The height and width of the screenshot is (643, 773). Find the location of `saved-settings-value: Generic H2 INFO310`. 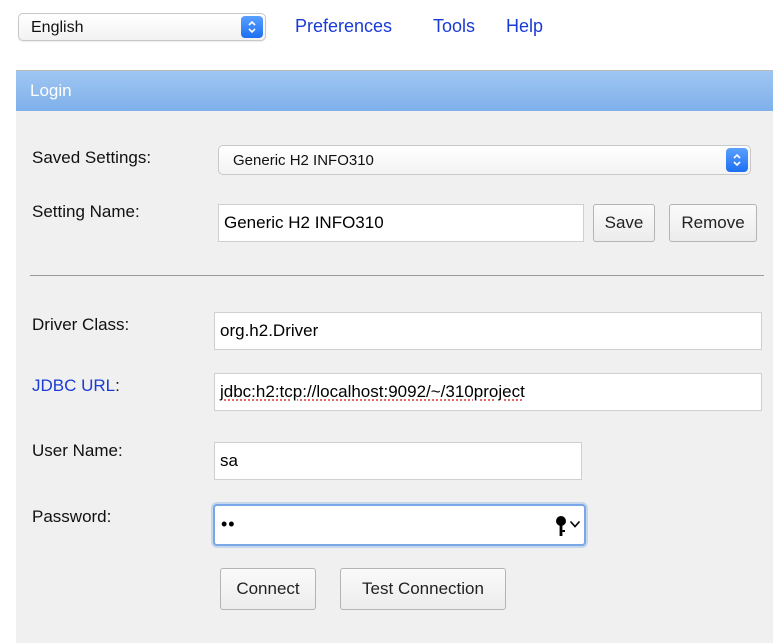

saved-settings-value: Generic H2 INFO310 is located at coordinates (303, 160).